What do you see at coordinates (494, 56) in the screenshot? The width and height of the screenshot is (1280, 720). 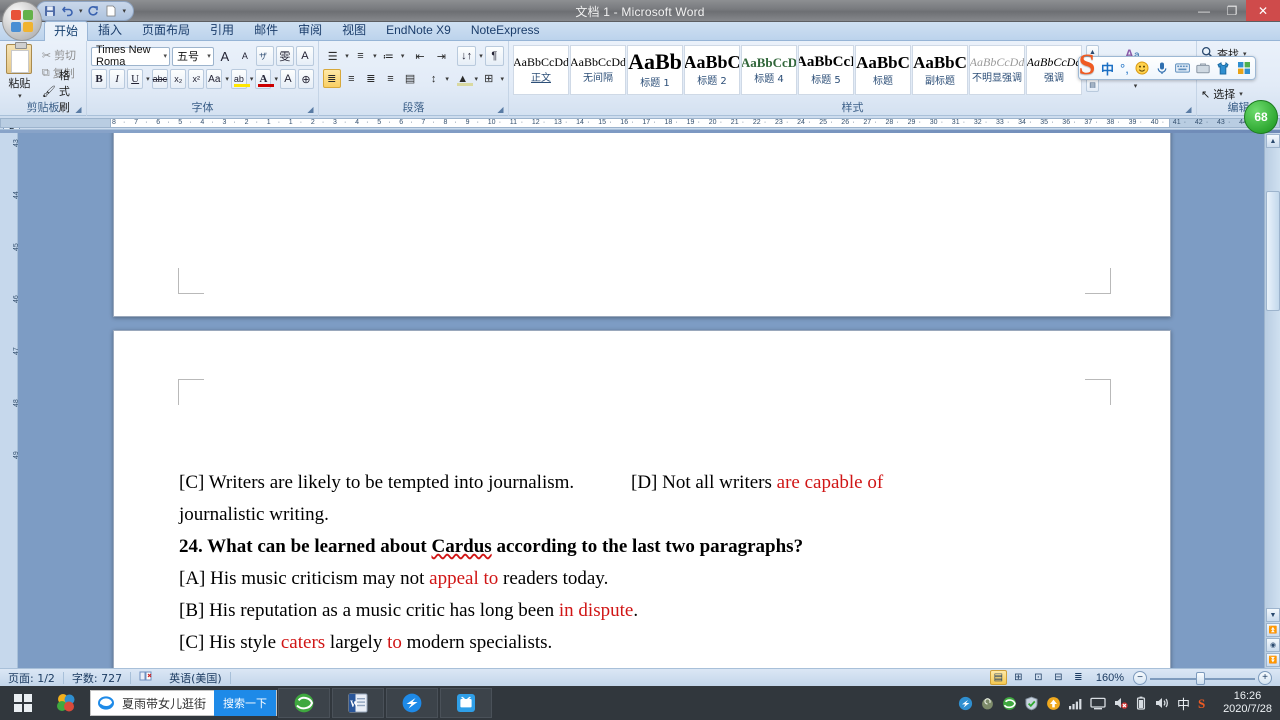 I see `show-formatting-marks-button: ¶` at bounding box center [494, 56].